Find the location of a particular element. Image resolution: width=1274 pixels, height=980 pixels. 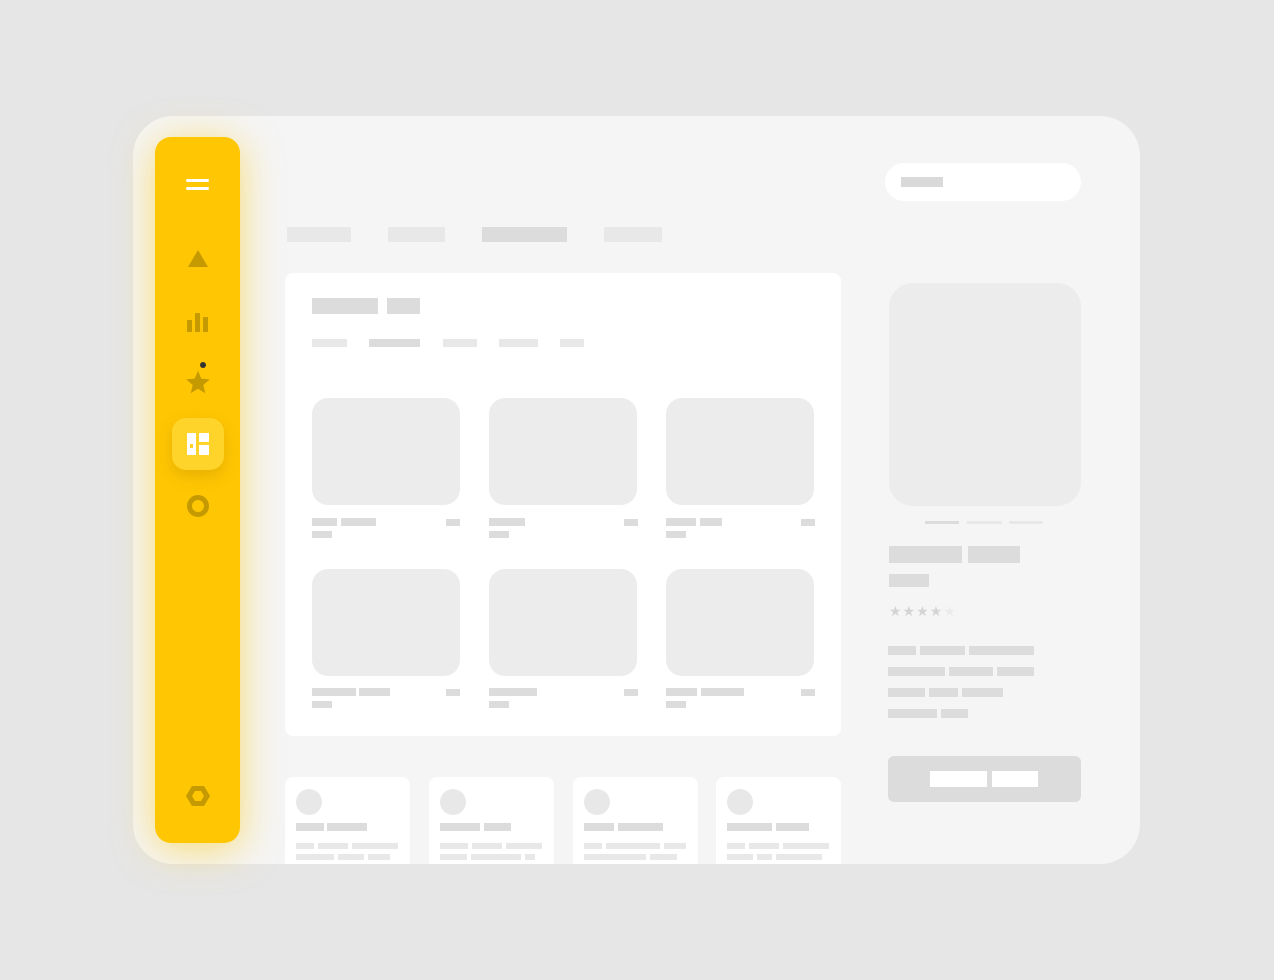

nav-item-stats is located at coordinates (198, 321).